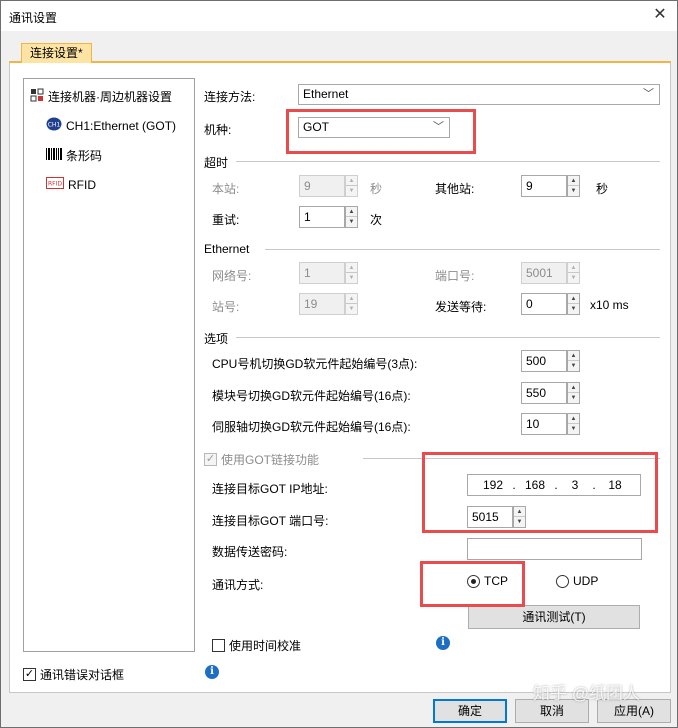 The width and height of the screenshot is (678, 728). What do you see at coordinates (110, 97) in the screenshot?
I see `tree-label-root: 连接机器·周边机器设置` at bounding box center [110, 97].